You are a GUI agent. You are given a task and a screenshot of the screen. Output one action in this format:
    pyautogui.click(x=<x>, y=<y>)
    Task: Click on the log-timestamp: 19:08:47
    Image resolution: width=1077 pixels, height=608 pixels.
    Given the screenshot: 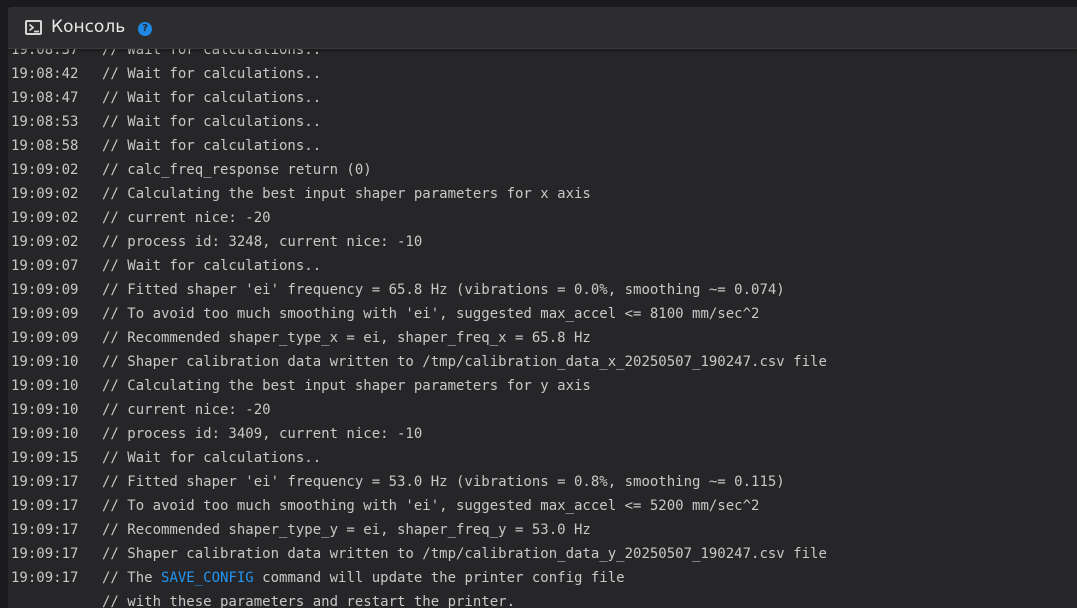 What is the action you would take?
    pyautogui.click(x=45, y=98)
    